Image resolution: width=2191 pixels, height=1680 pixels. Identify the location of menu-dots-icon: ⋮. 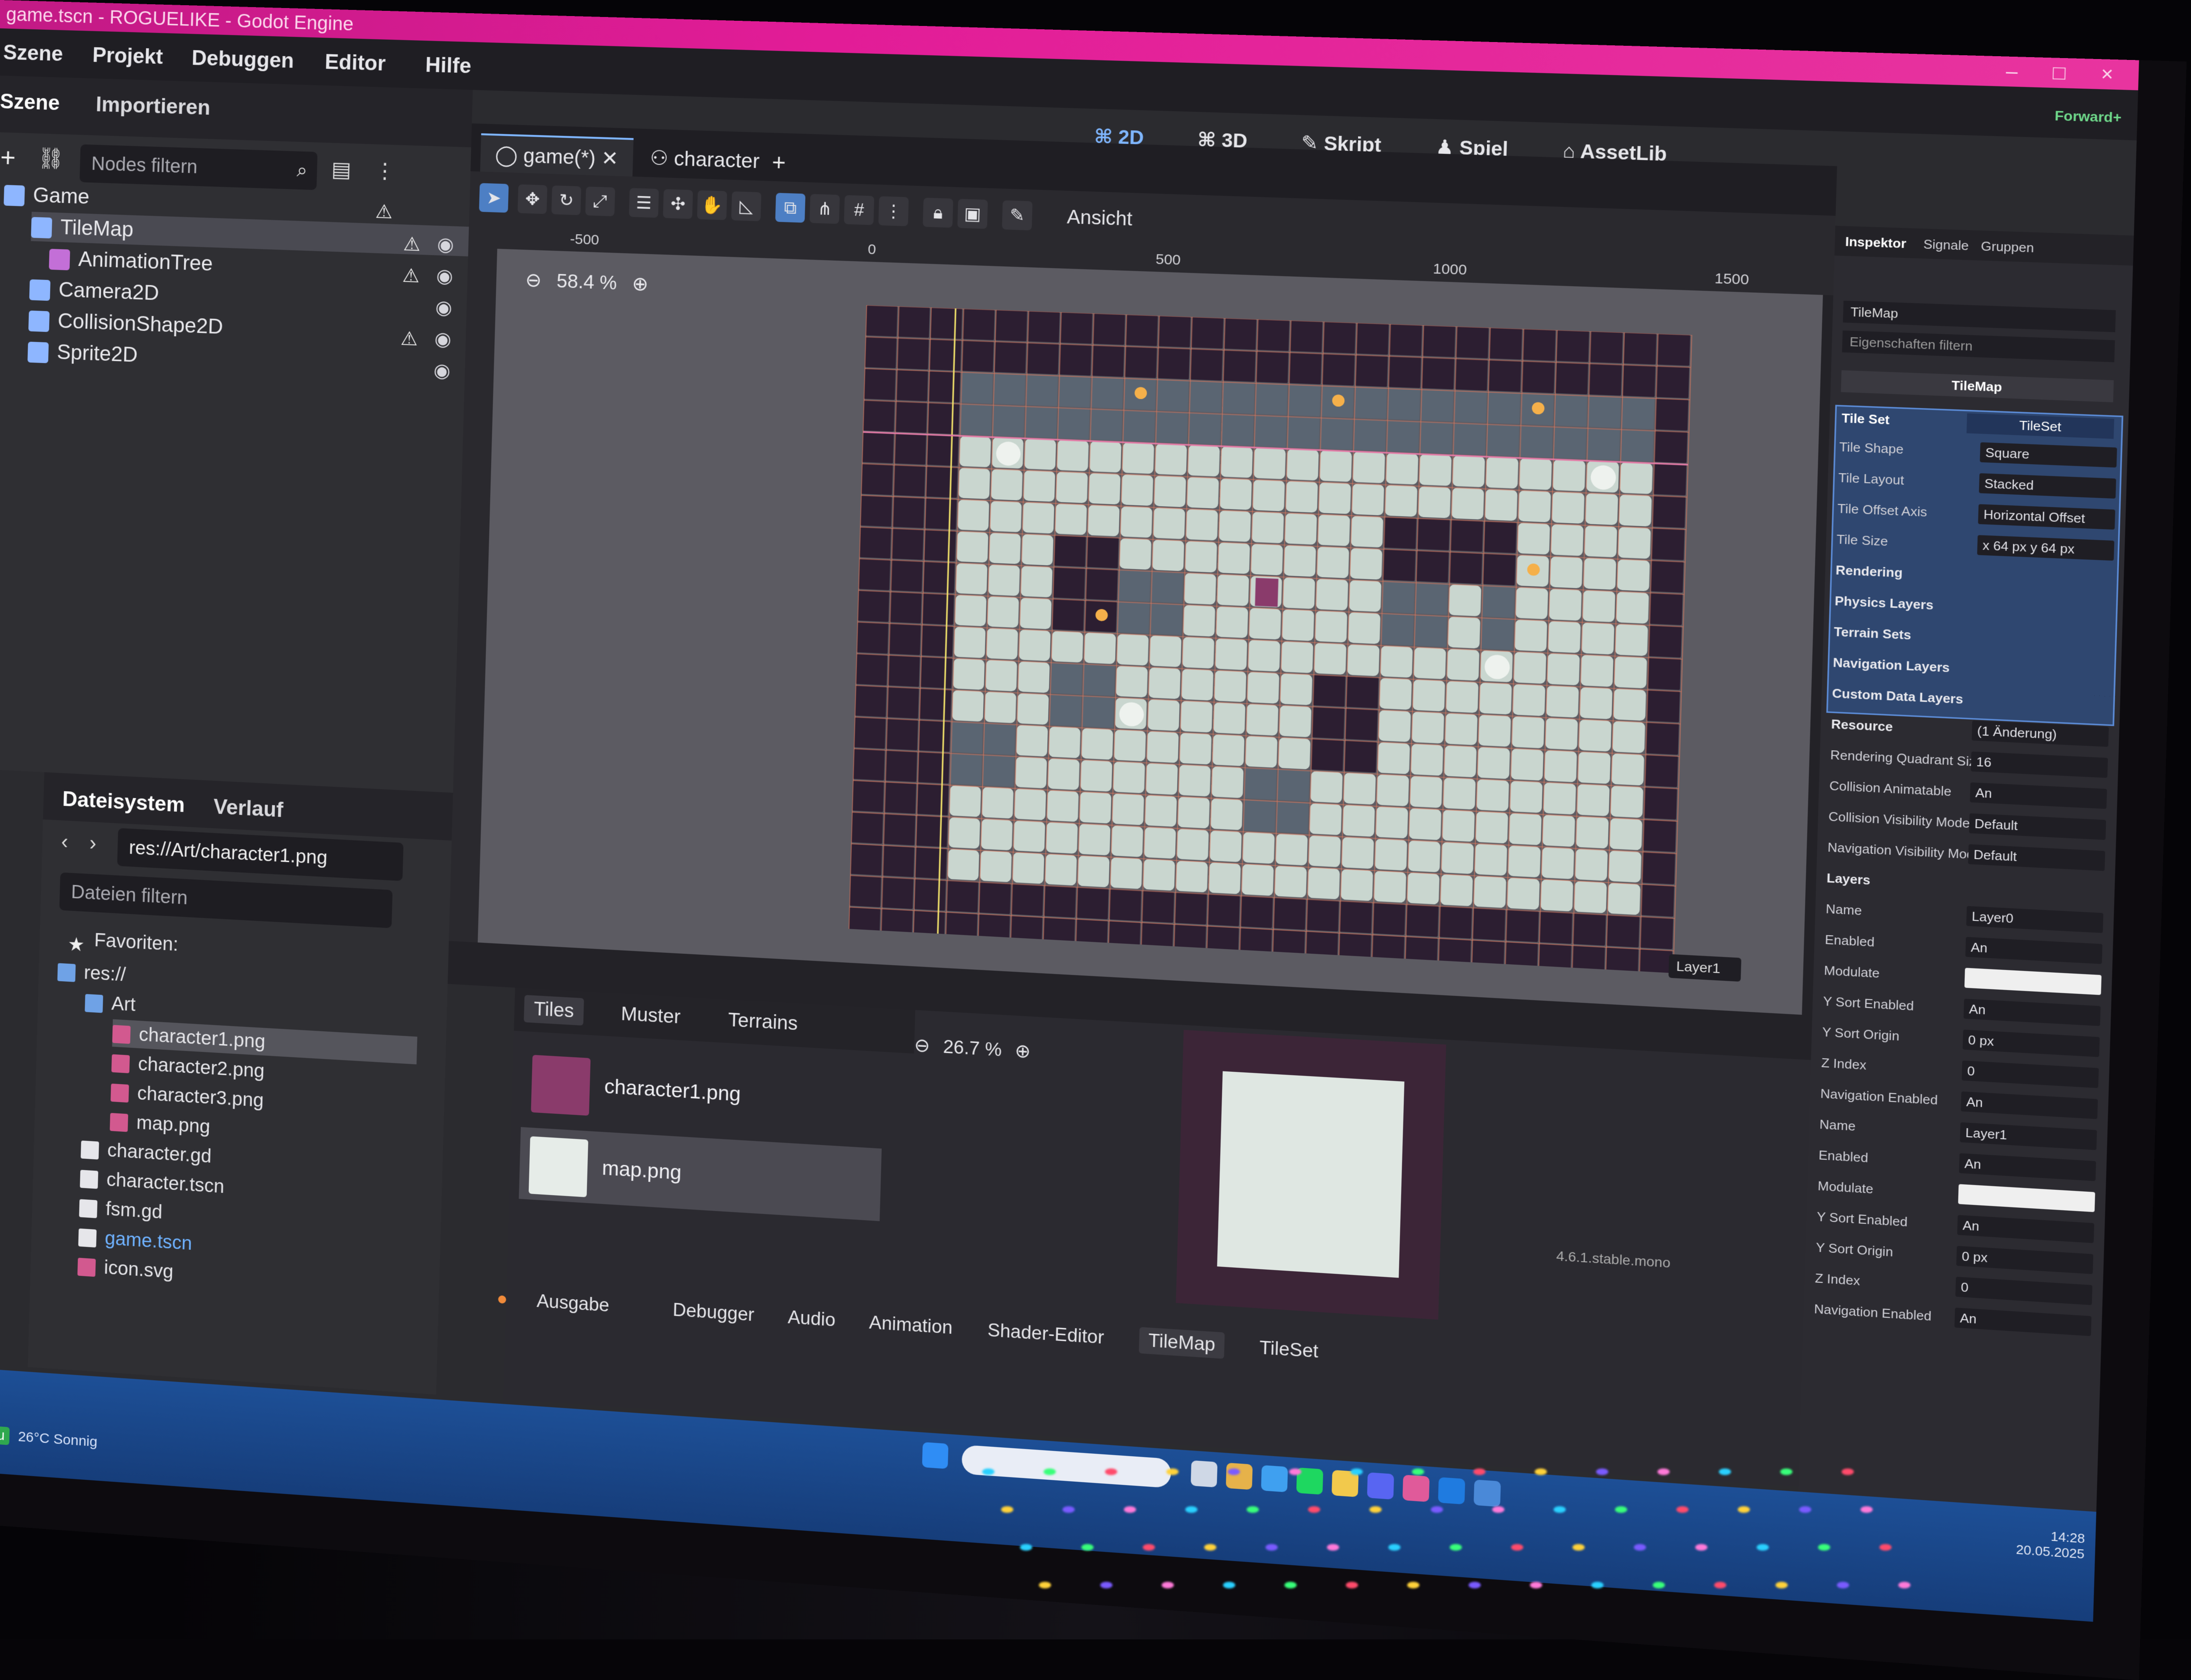
(385, 171).